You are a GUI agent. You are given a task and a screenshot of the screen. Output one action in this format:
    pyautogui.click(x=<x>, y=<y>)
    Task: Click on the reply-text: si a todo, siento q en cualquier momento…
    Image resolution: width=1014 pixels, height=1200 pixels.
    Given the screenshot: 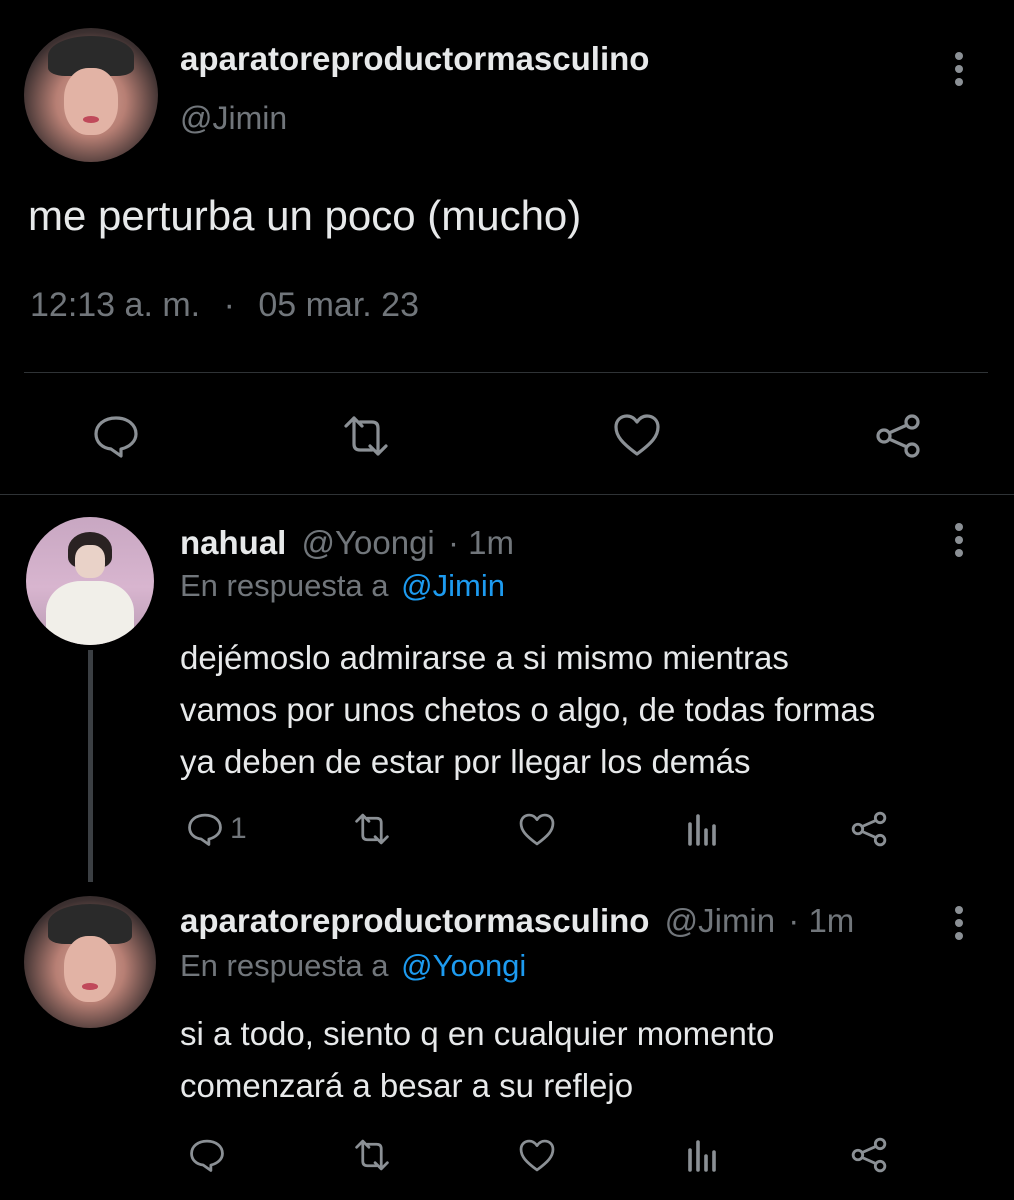 What is the action you would take?
    pyautogui.click(x=477, y=1060)
    